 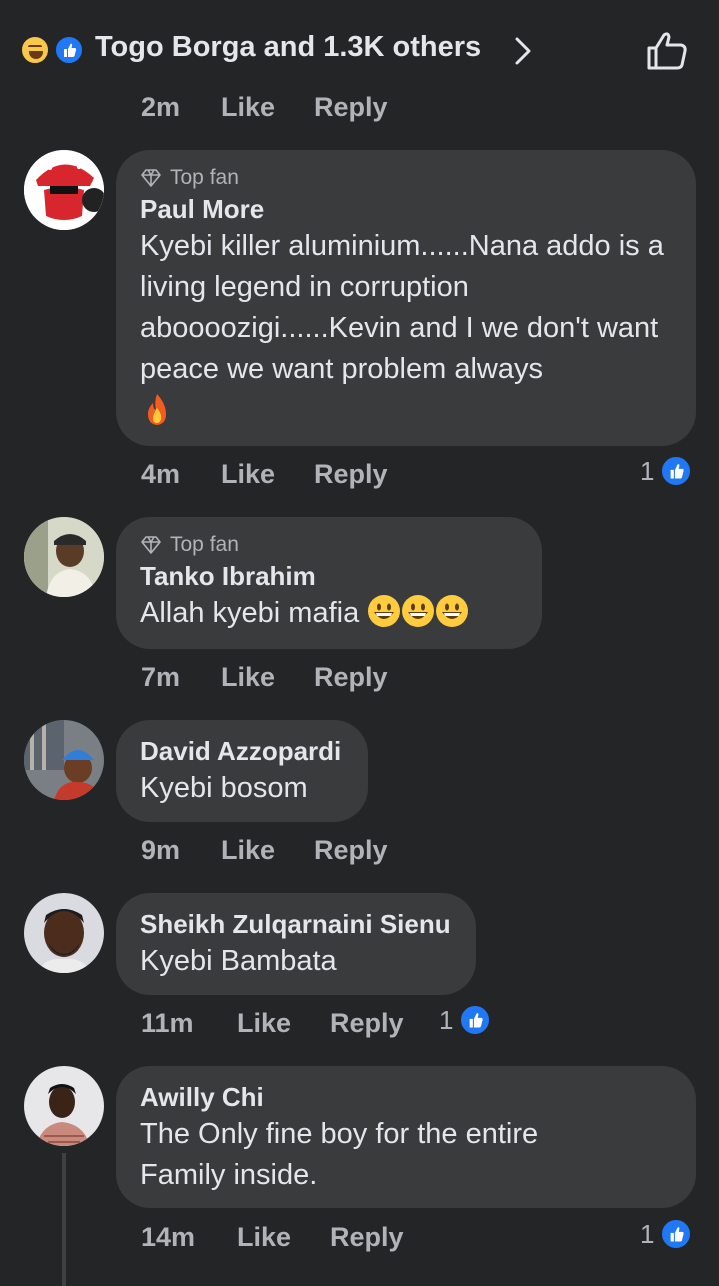 I want to click on grinning-face-emoji, so click(x=418, y=612).